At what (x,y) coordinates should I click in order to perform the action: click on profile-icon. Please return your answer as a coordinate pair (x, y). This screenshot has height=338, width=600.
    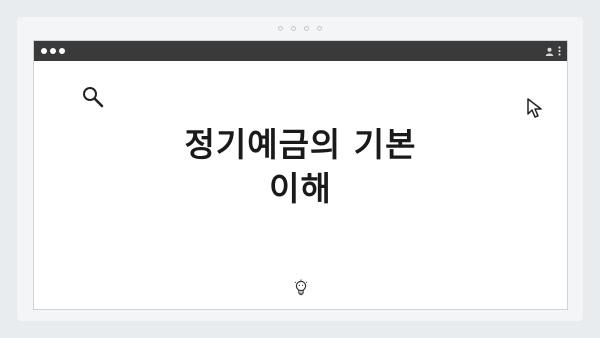
    Looking at the image, I should click on (549, 51).